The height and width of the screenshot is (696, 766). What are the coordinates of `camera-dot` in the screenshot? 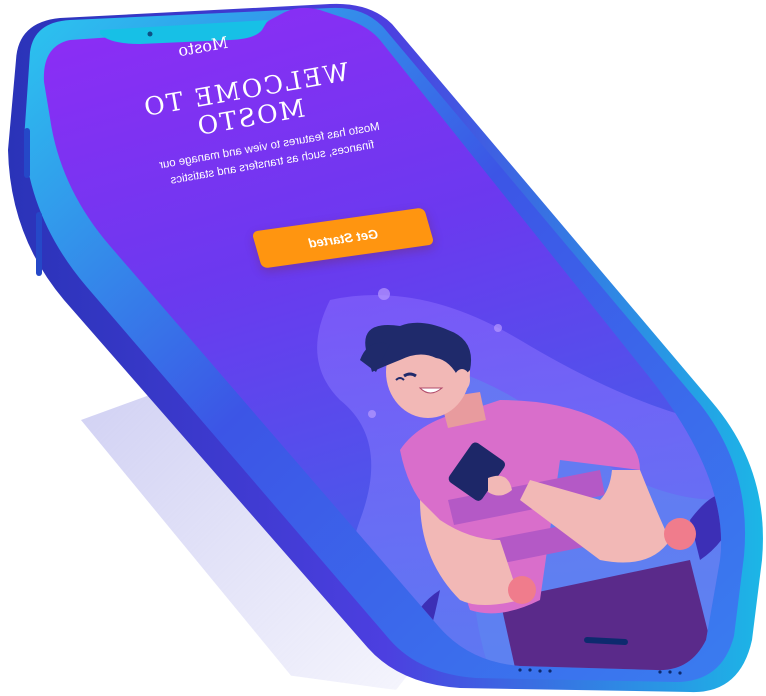 It's located at (150, 34).